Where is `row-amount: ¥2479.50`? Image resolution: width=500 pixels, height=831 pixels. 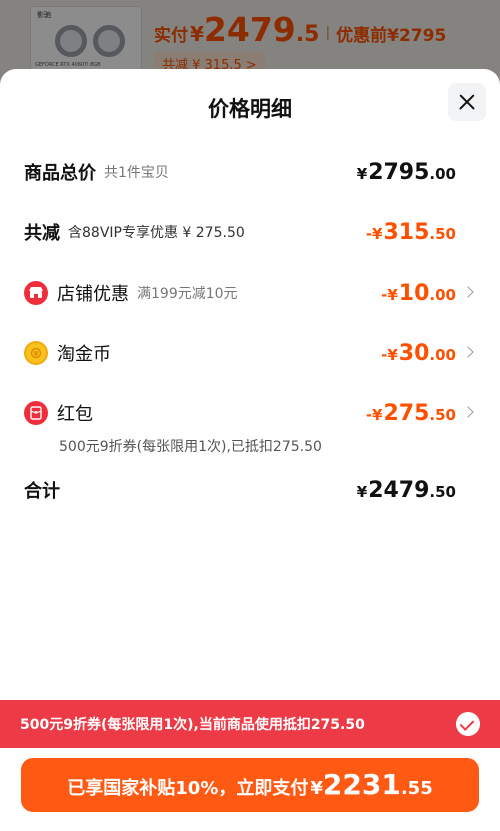 row-amount: ¥2479.50 is located at coordinates (406, 490).